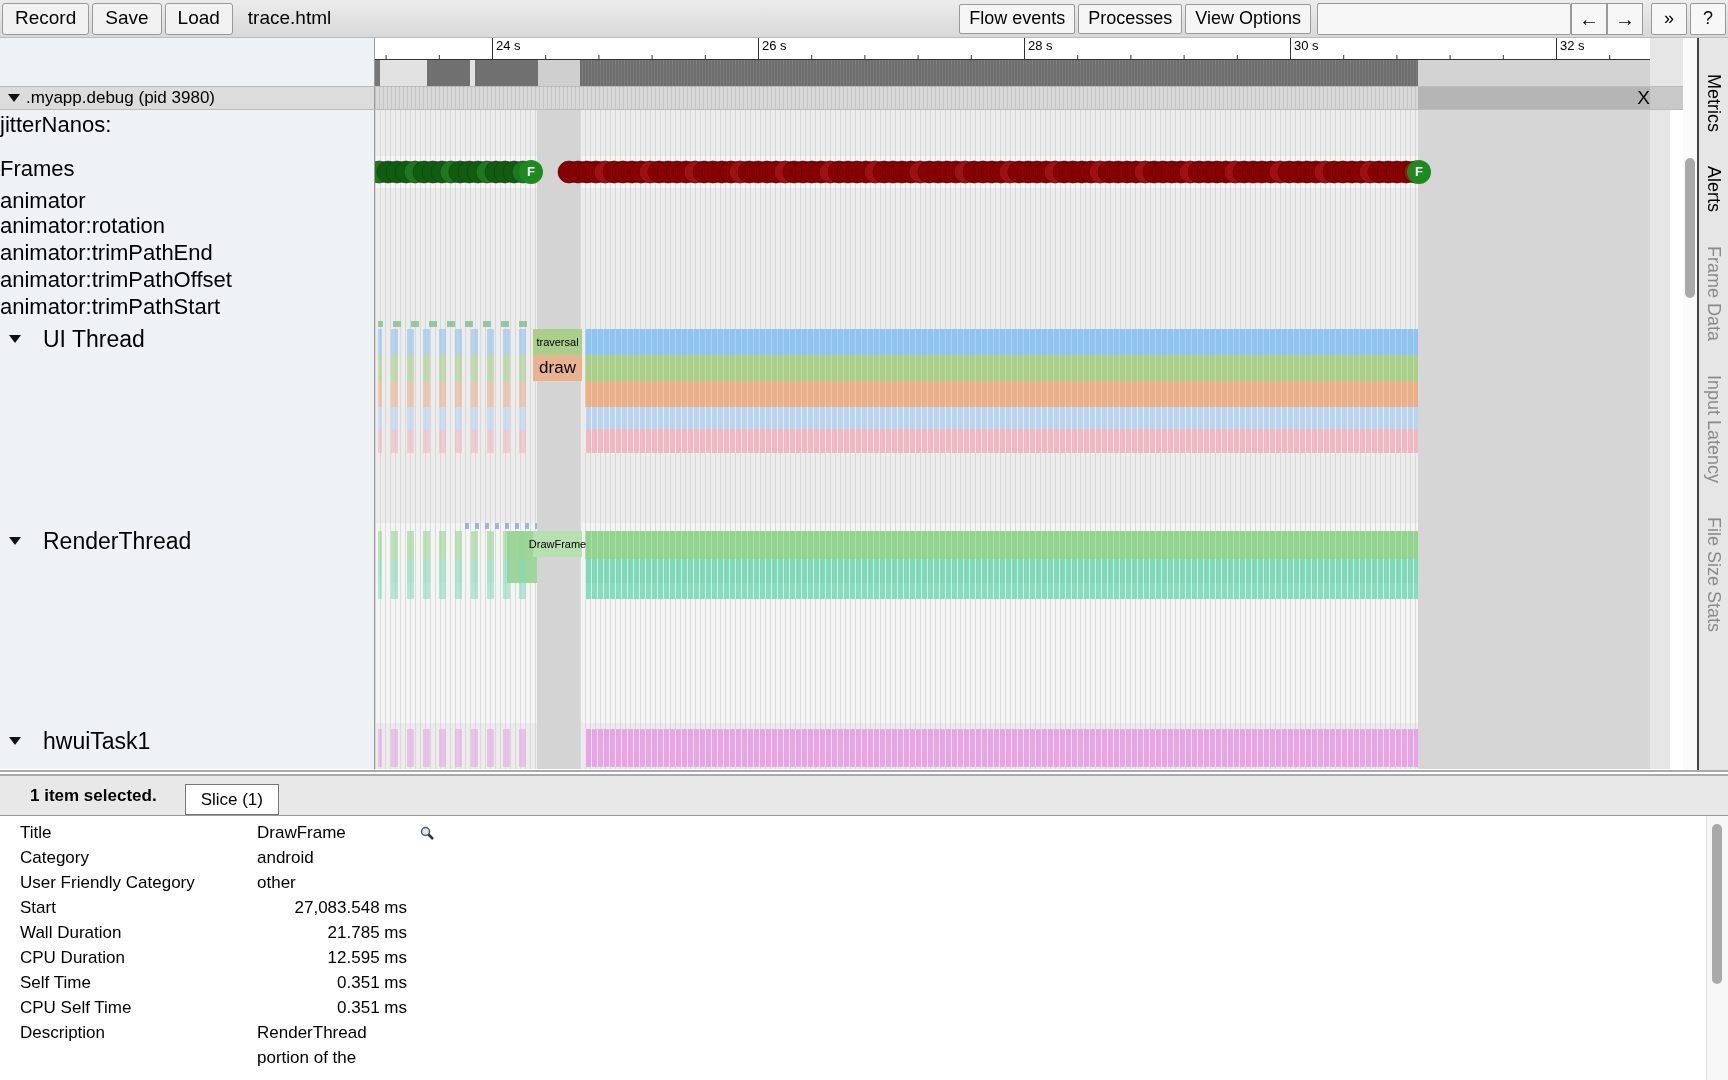 The image size is (1728, 1080). Describe the element at coordinates (1625, 18) in the screenshot. I see `nav-button: →` at that location.